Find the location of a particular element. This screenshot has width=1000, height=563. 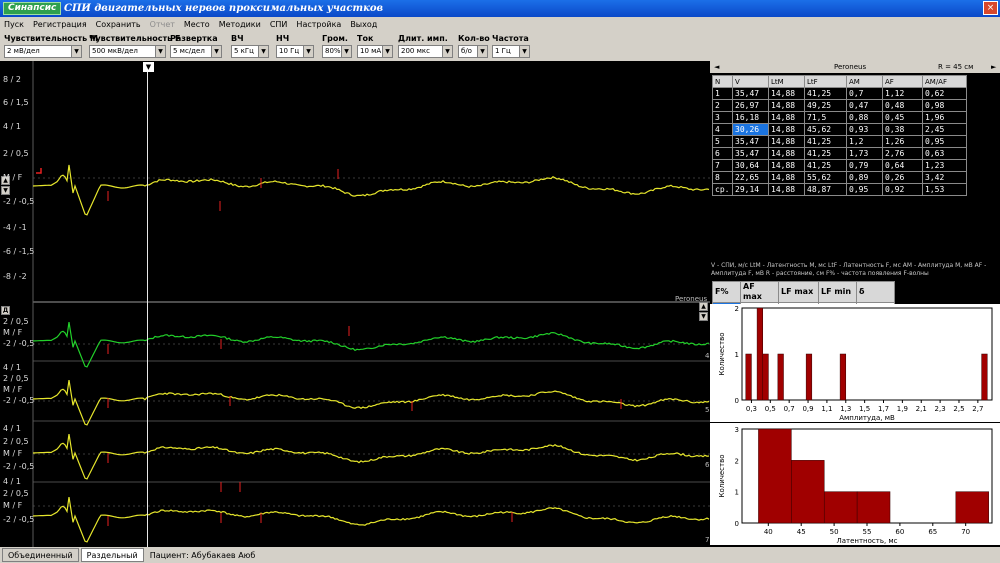

table-row: 5 35,47 14,88 41,25 1,2 1,26 0,95 is located at coordinates (839, 141).